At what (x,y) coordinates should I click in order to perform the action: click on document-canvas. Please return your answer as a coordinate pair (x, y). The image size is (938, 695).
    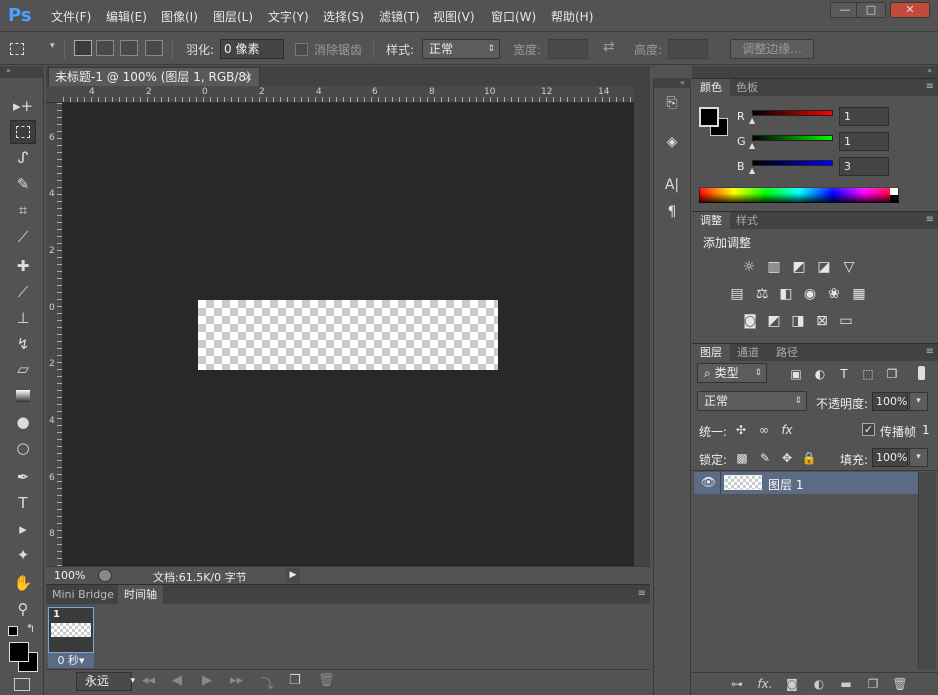
    Looking at the image, I should click on (348, 335).